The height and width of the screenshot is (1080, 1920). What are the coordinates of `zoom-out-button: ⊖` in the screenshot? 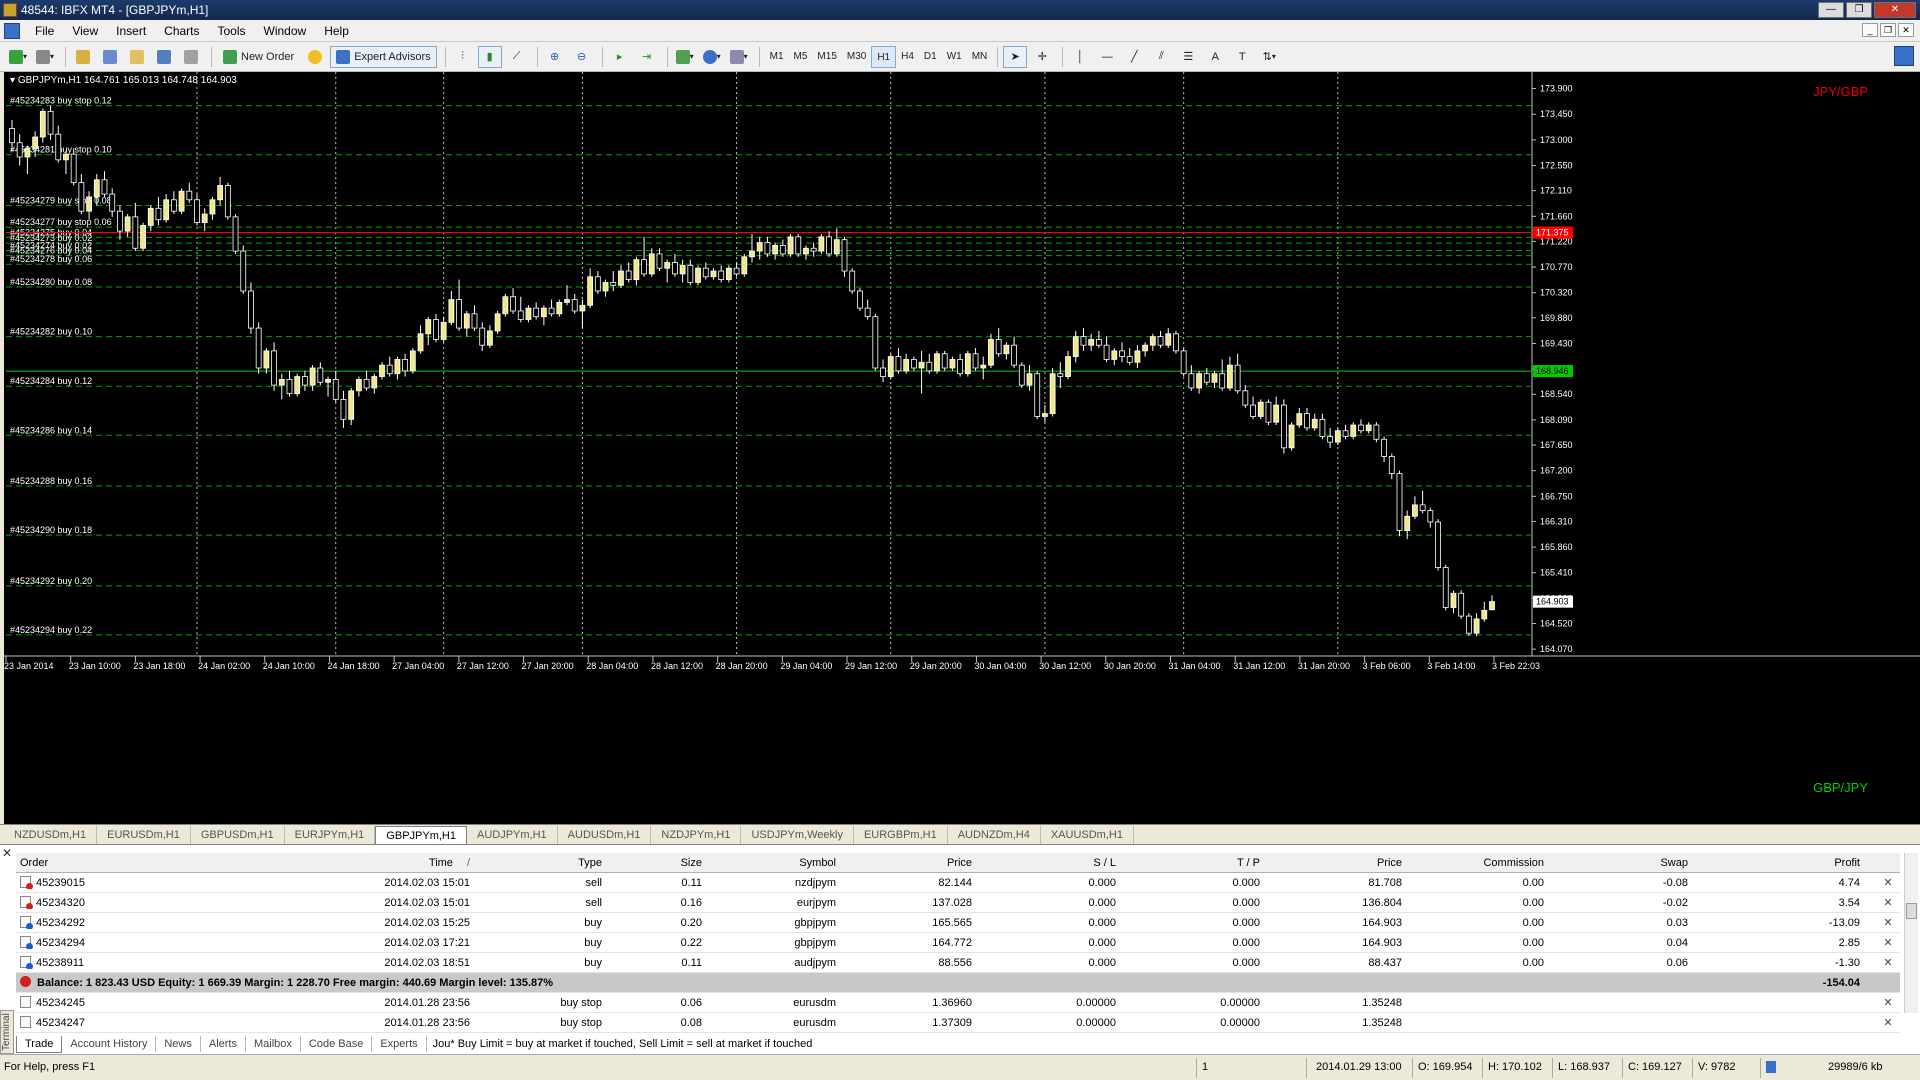 It's located at (582, 57).